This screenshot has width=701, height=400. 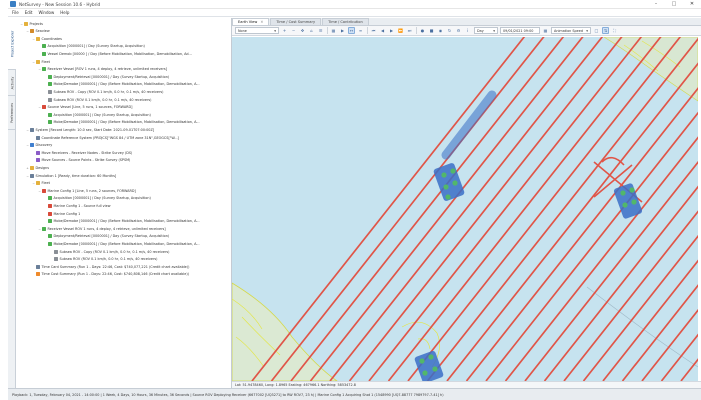 What do you see at coordinates (27, 168) in the screenshot?
I see `expand-icon: +` at bounding box center [27, 168].